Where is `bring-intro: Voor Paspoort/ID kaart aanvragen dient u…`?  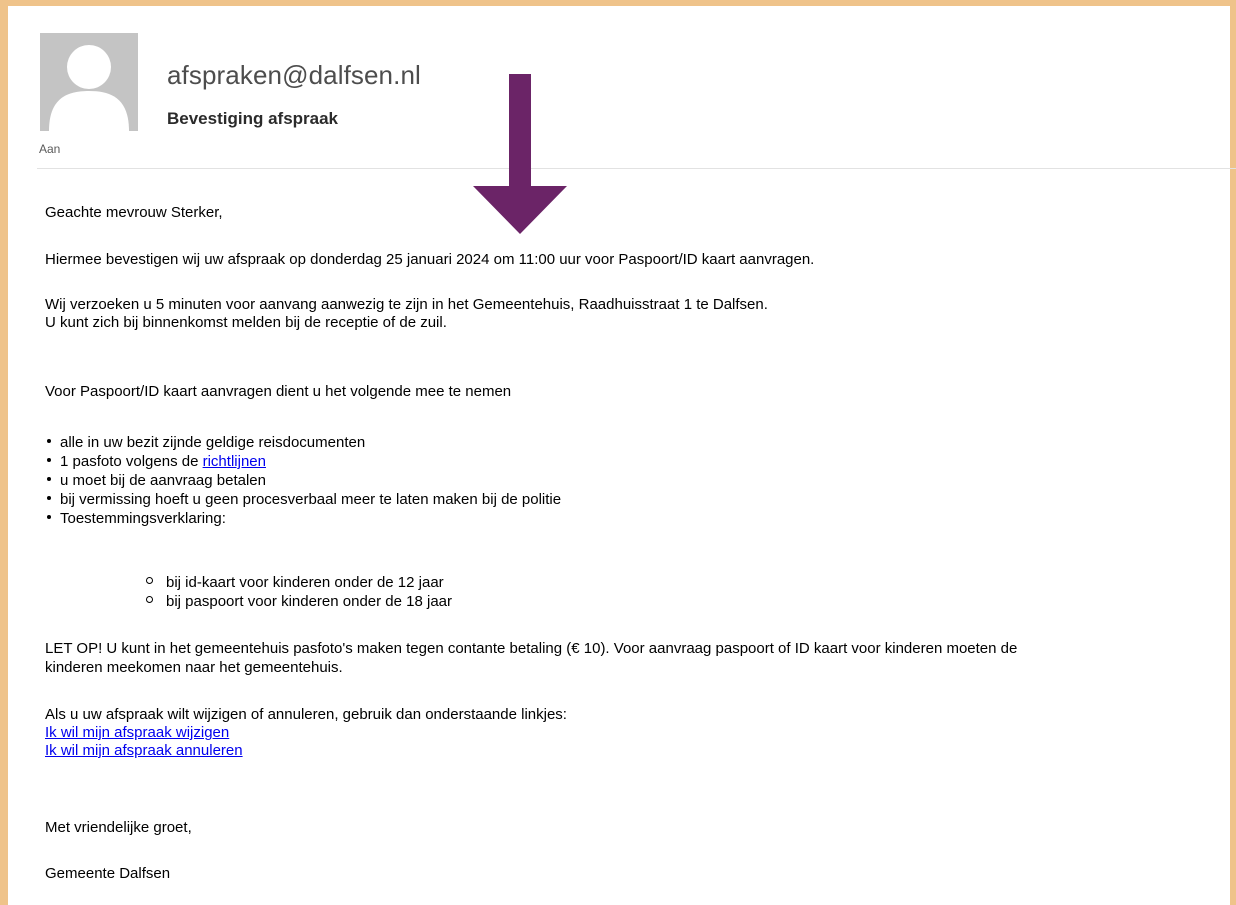
bring-intro: Voor Paspoort/ID kaart aanvragen dient u… is located at coordinates (278, 391).